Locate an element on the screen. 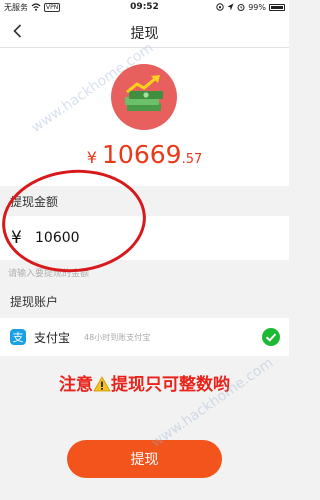 Image resolution: width=320 pixels, height=500 pixels. money-growth-icon is located at coordinates (144, 97).